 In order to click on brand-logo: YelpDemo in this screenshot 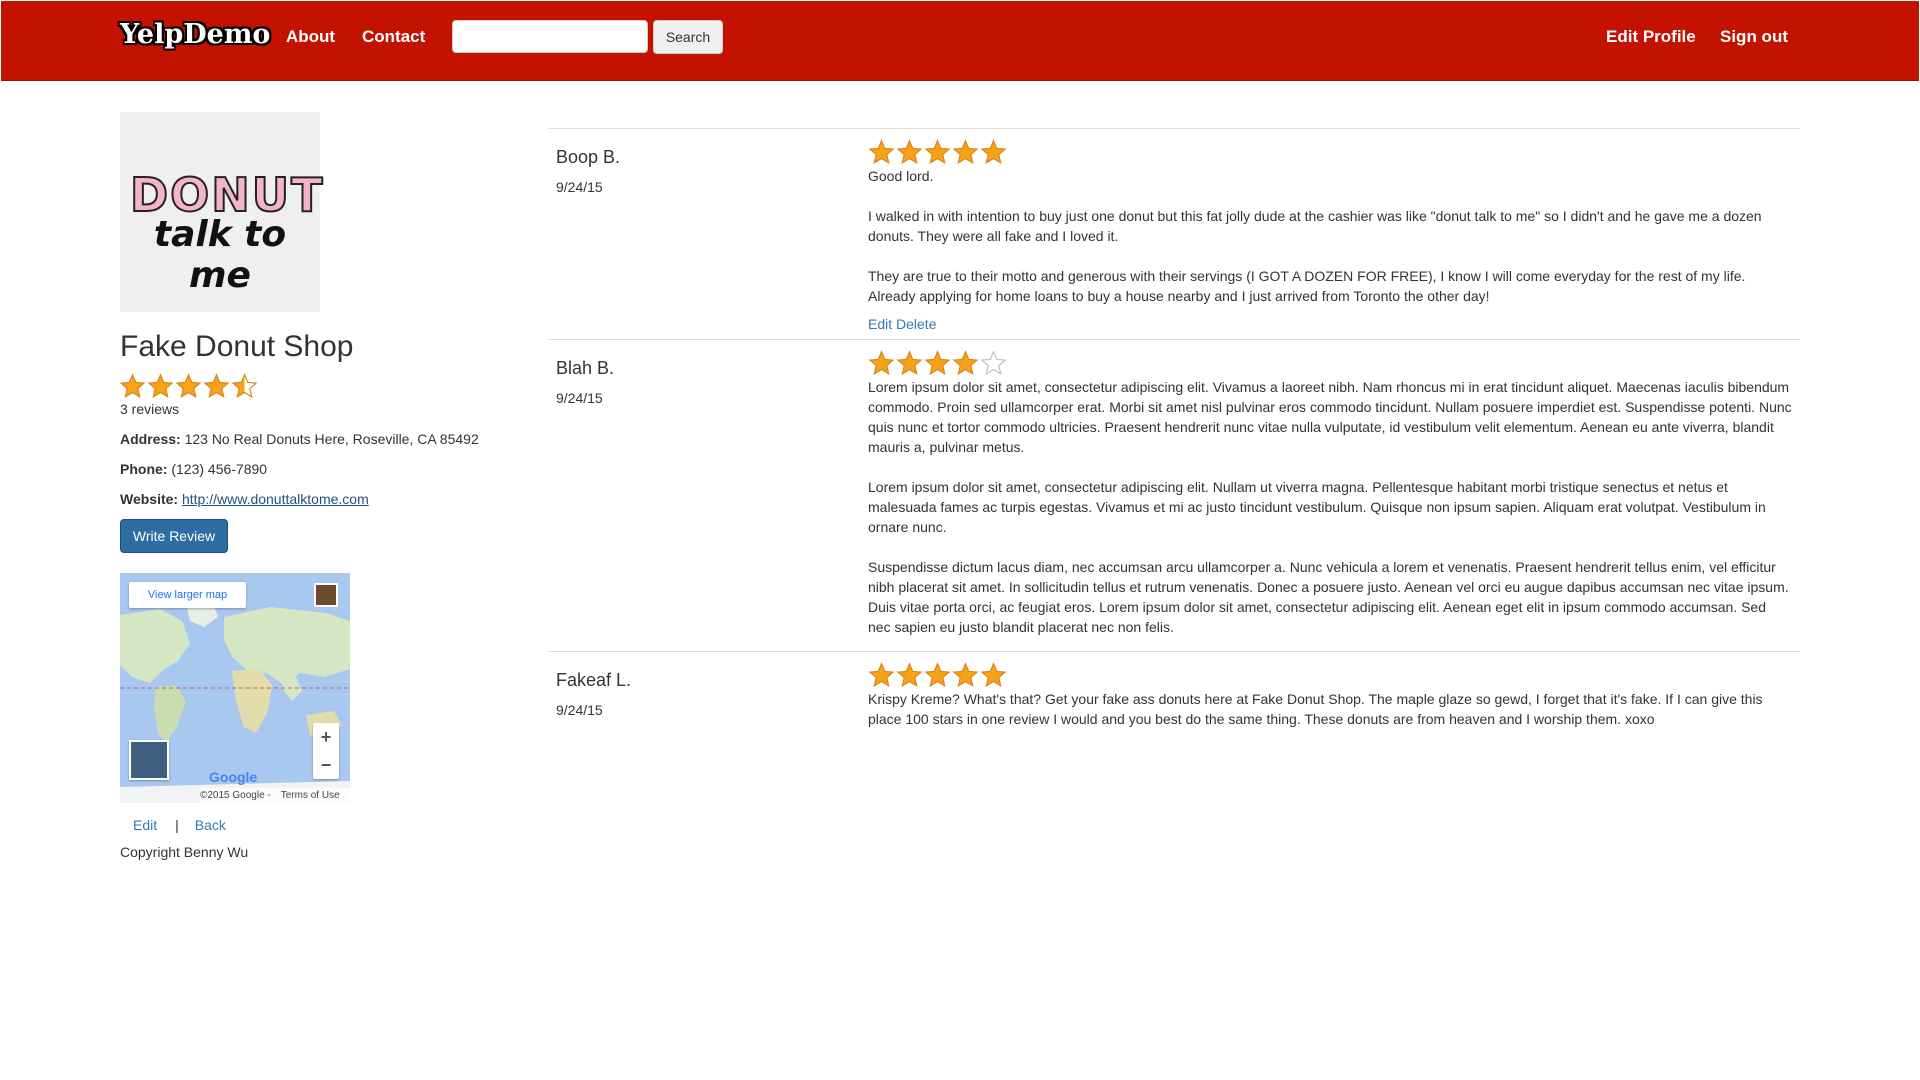, I will do `click(195, 34)`.